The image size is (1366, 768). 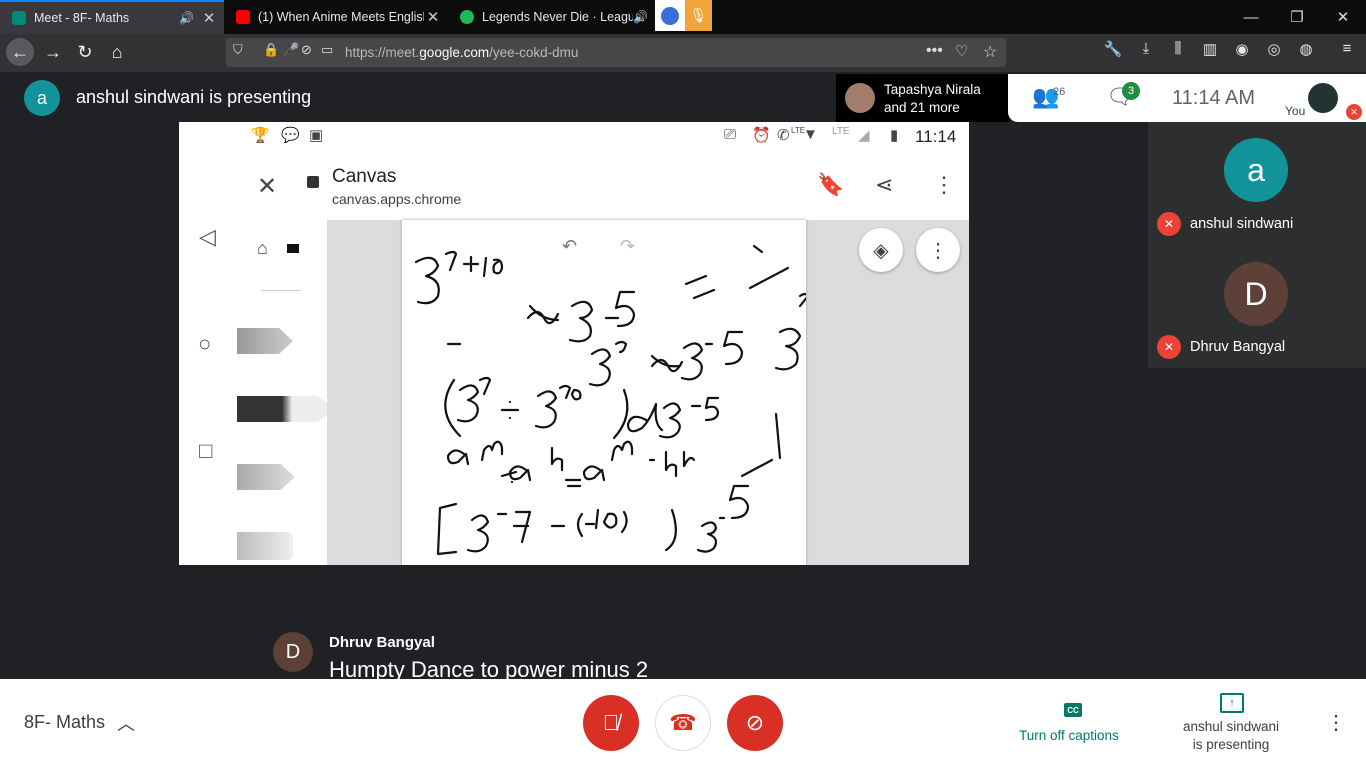 I want to click on camera-blocked-icon: ⊘, so click(x=306, y=50).